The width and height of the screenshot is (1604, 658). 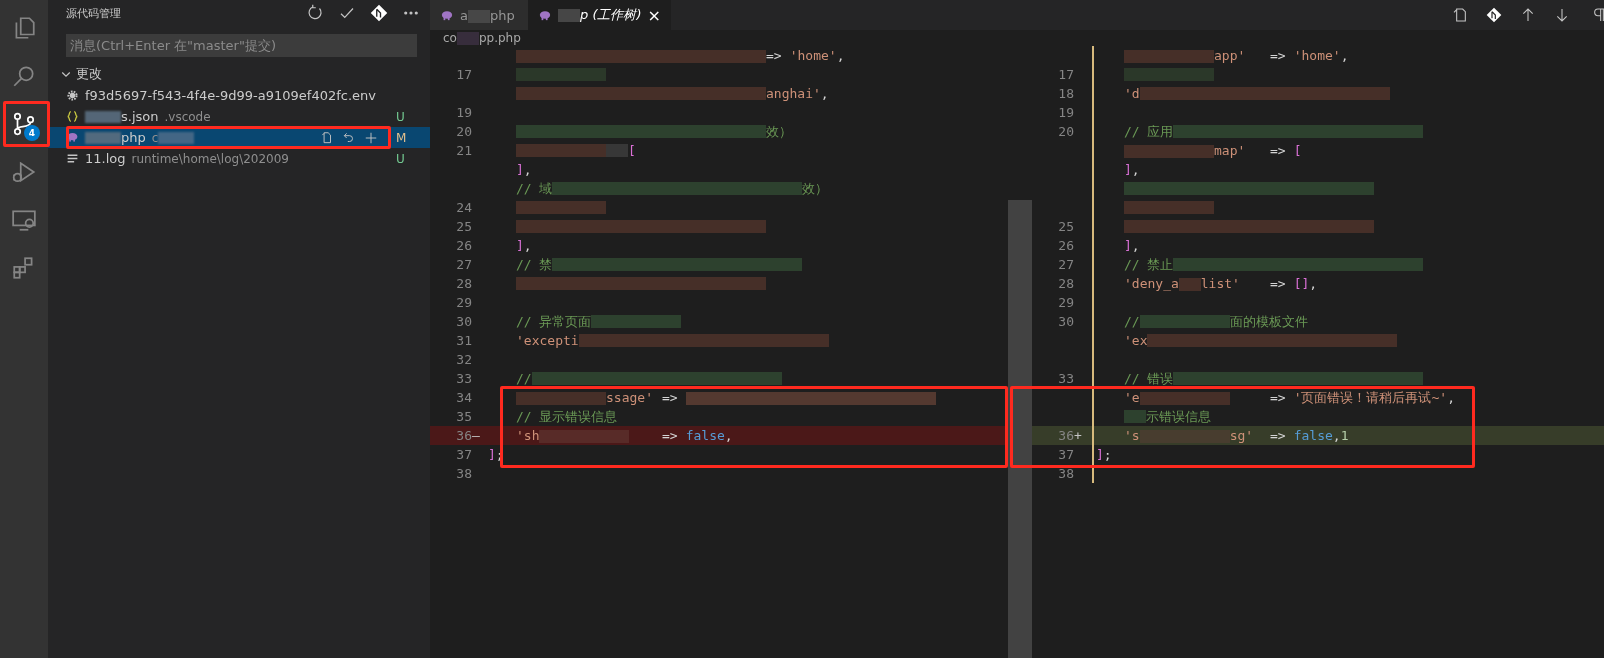 What do you see at coordinates (89, 74) in the screenshot?
I see `section-title: 更改` at bounding box center [89, 74].